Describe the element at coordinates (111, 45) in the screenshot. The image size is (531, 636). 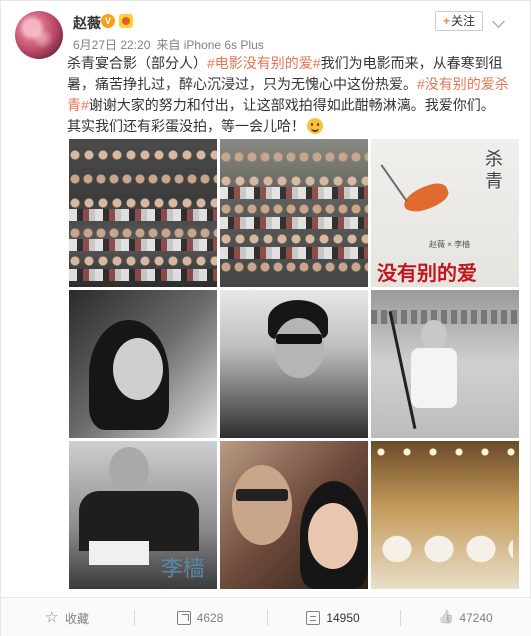
I see `post-time: 6月27日 22:20` at that location.